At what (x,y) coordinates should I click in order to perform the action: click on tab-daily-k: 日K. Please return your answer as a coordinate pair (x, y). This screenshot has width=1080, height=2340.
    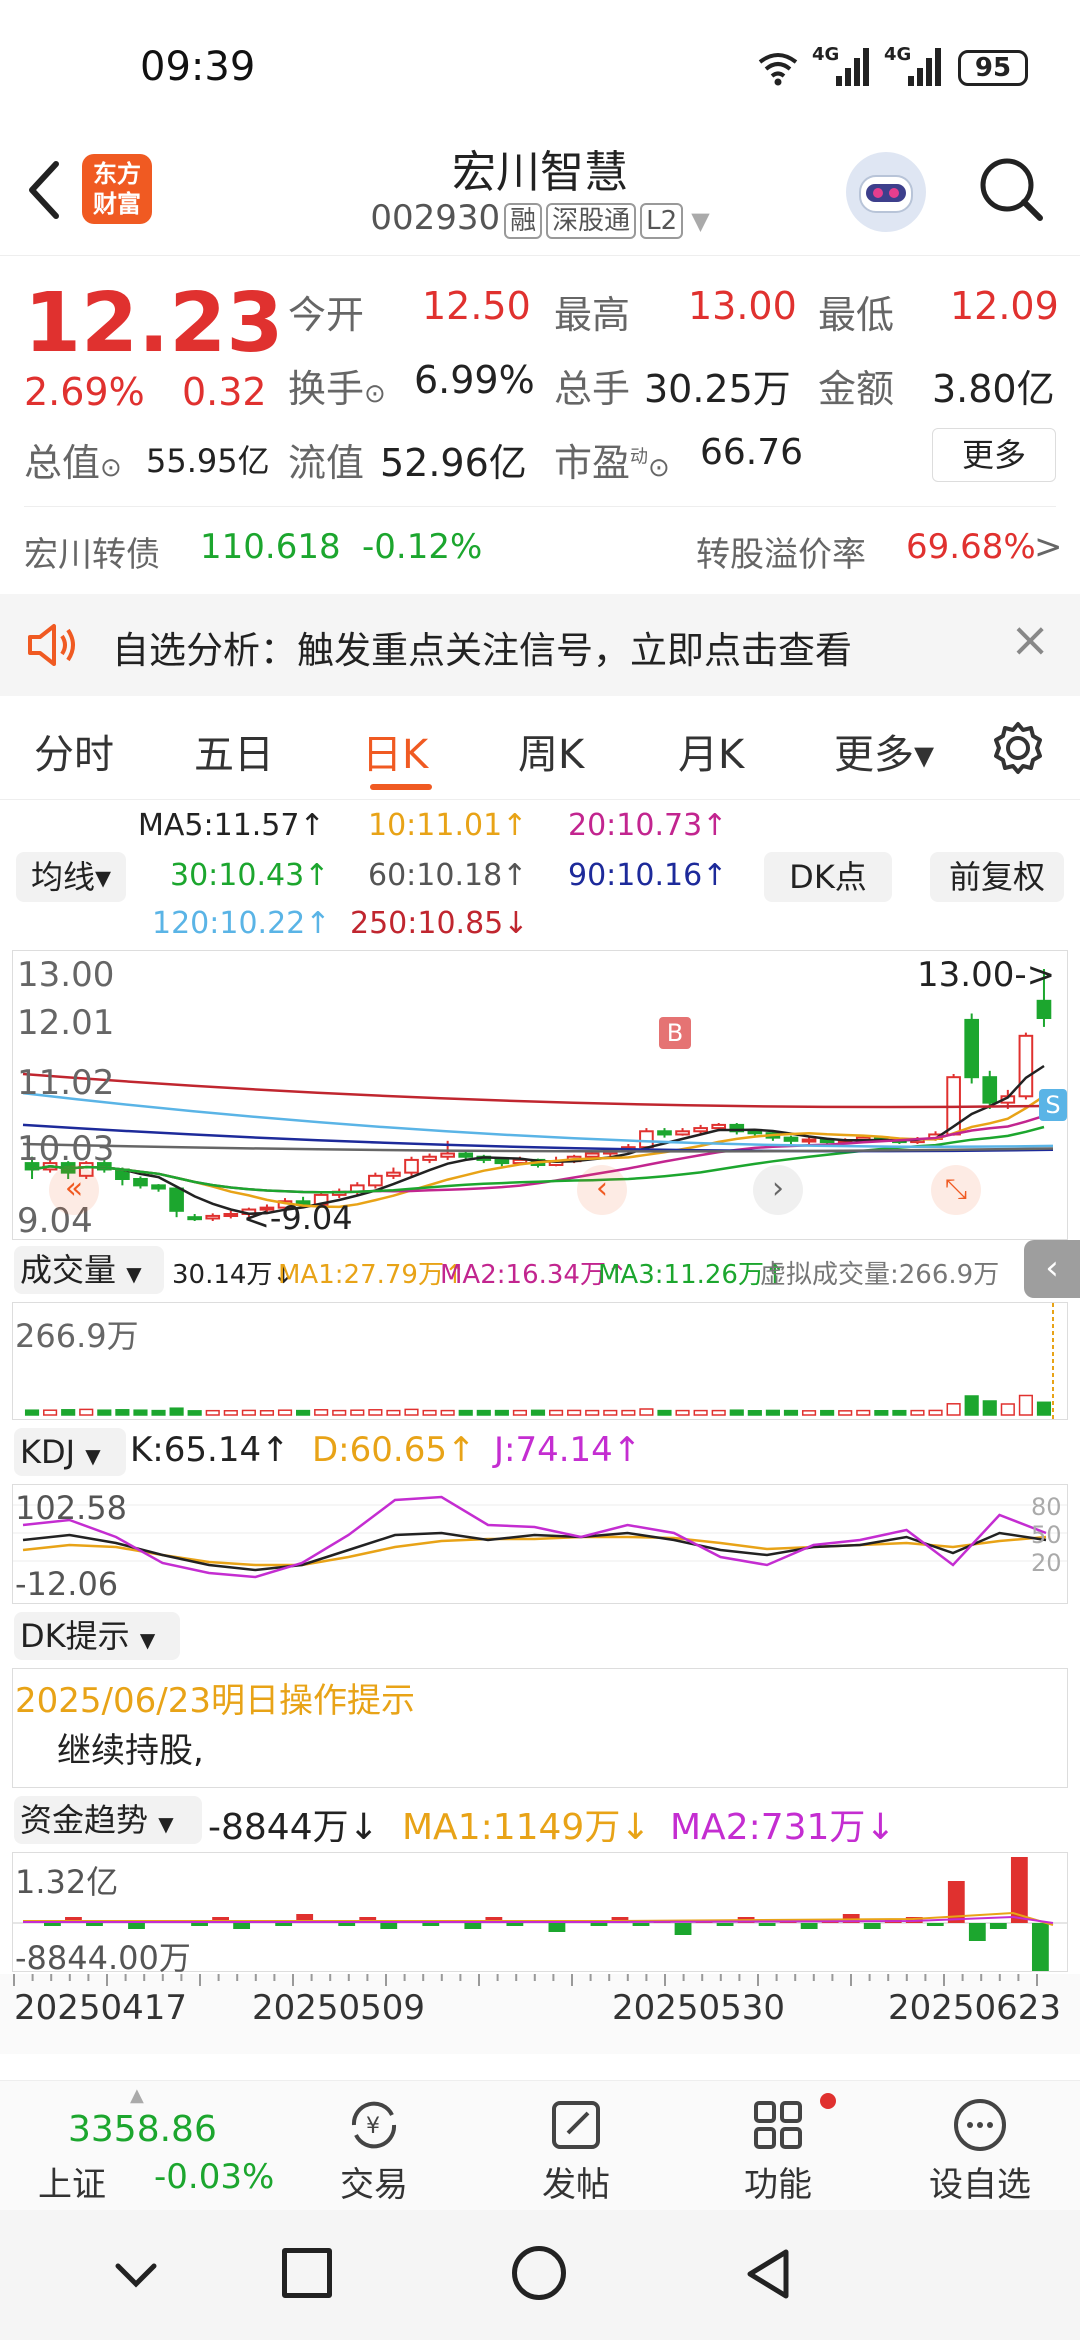
    Looking at the image, I should click on (395, 751).